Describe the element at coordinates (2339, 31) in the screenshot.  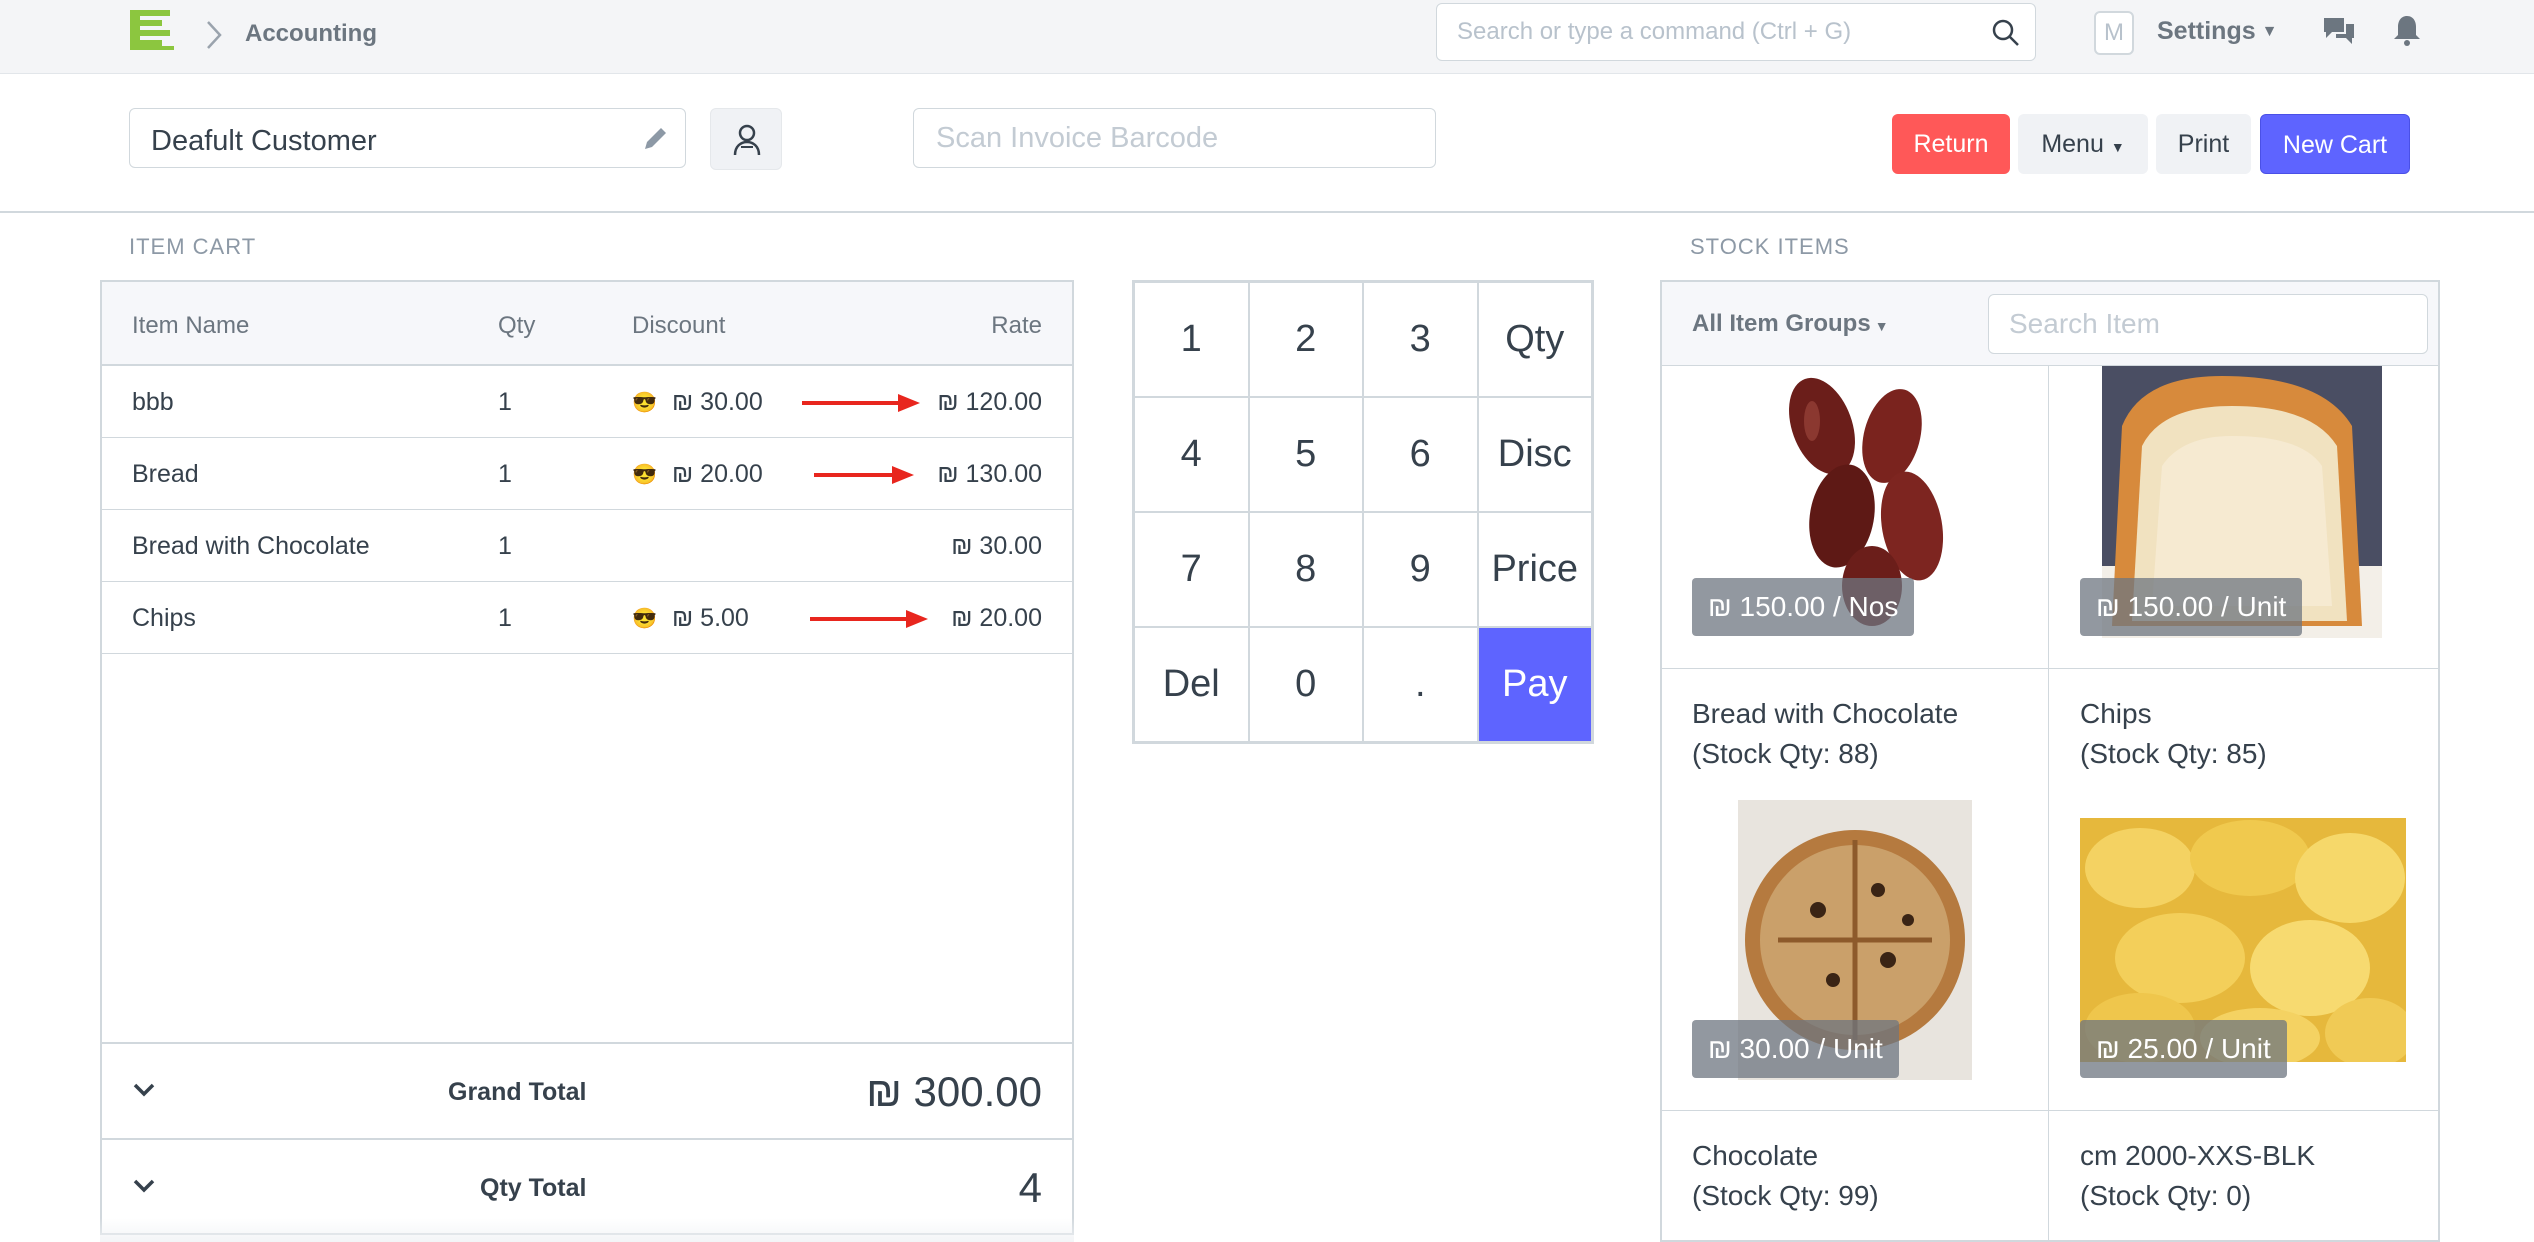
I see `chat-icon` at that location.